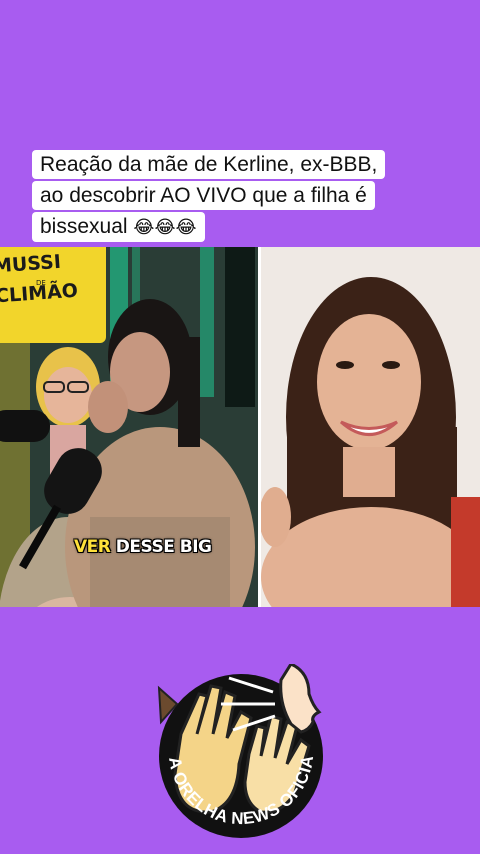 Image resolution: width=480 pixels, height=854 pixels. I want to click on caption-line-3: bissexual 😂😂😂, so click(118, 227).